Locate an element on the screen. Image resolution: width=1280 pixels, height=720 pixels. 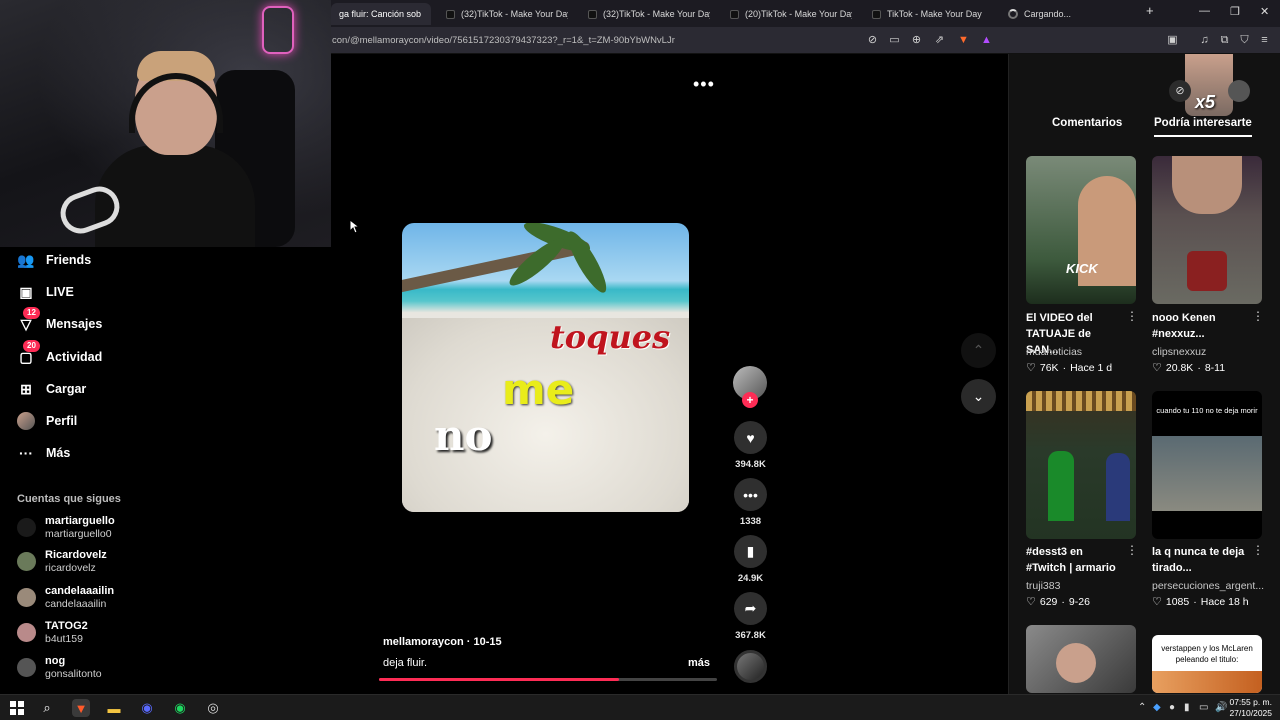
shield-icon: ⛉ is located at coordinates (1244, 40).